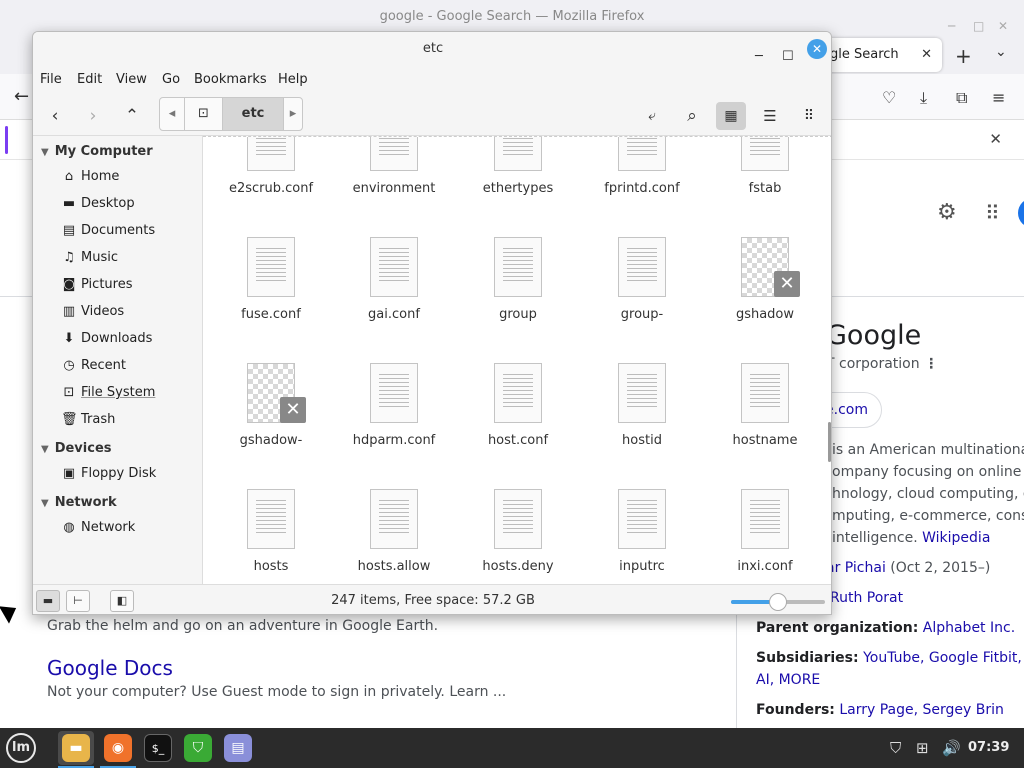 This screenshot has height=768, width=1024. Describe the element at coordinates (21, 748) in the screenshot. I see `mint-menu-icon: lm` at that location.